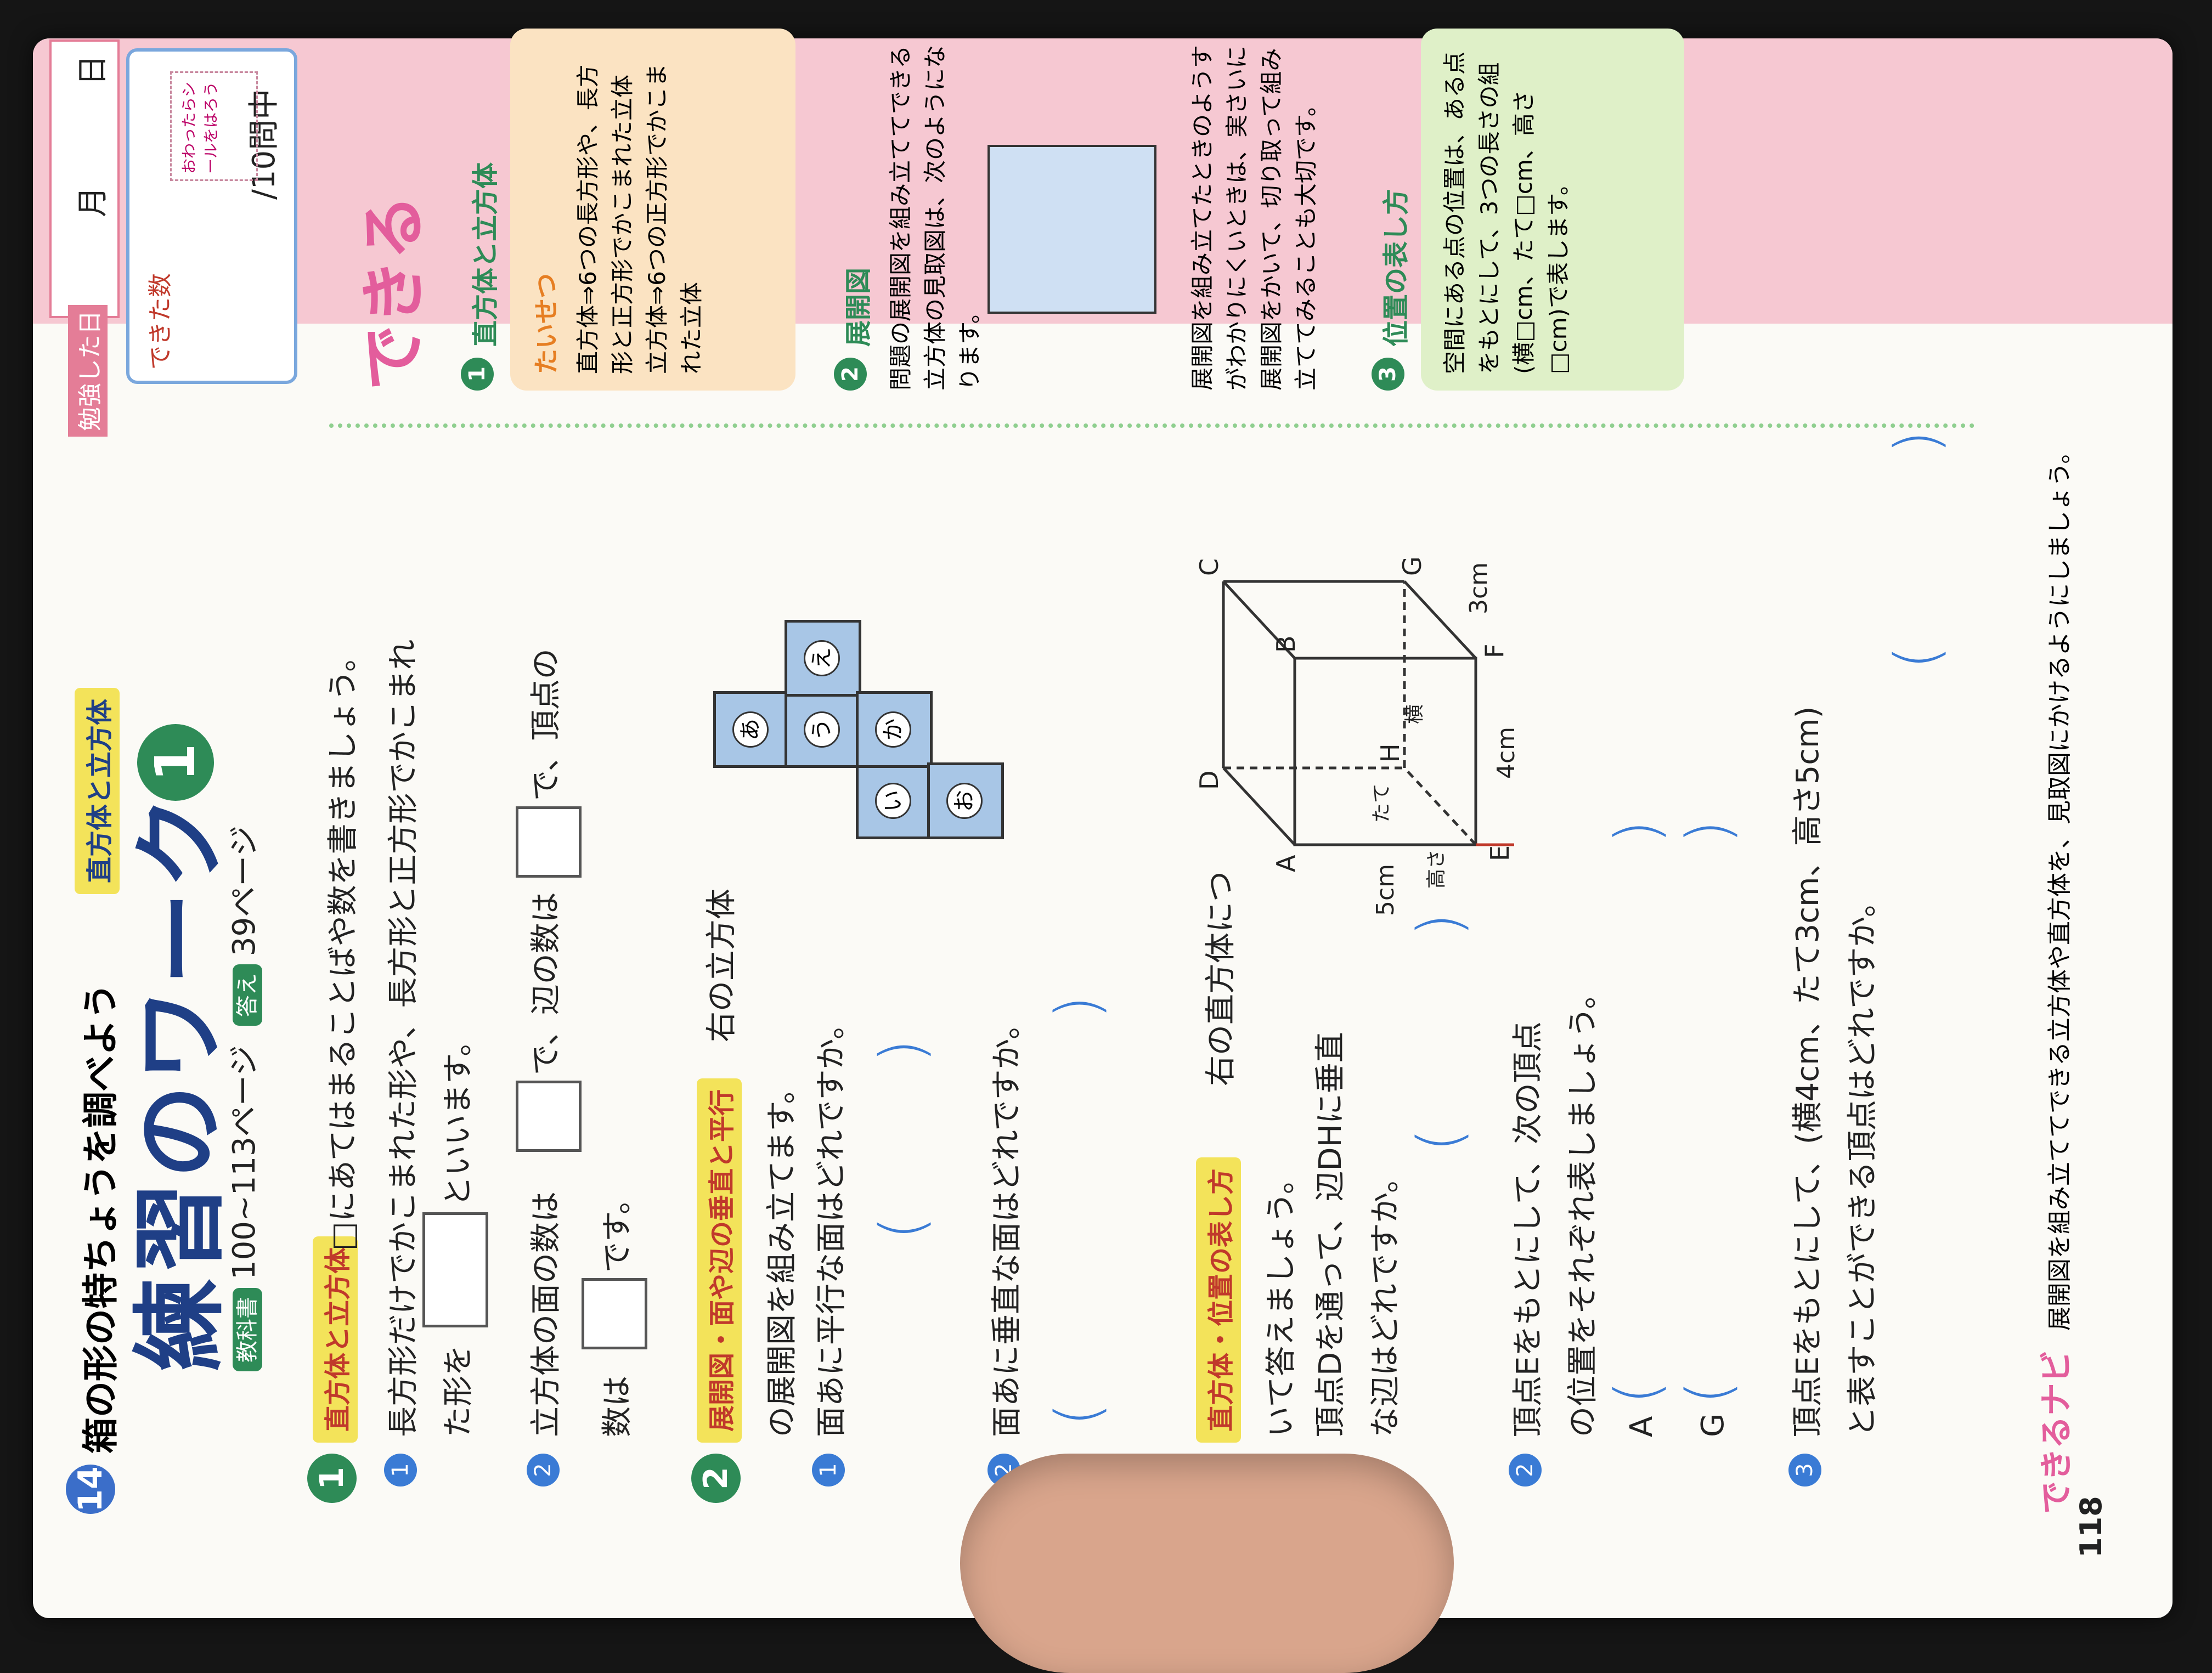  Describe the element at coordinates (1805, 1470) in the screenshot. I see `s3-q3-number: 3` at that location.